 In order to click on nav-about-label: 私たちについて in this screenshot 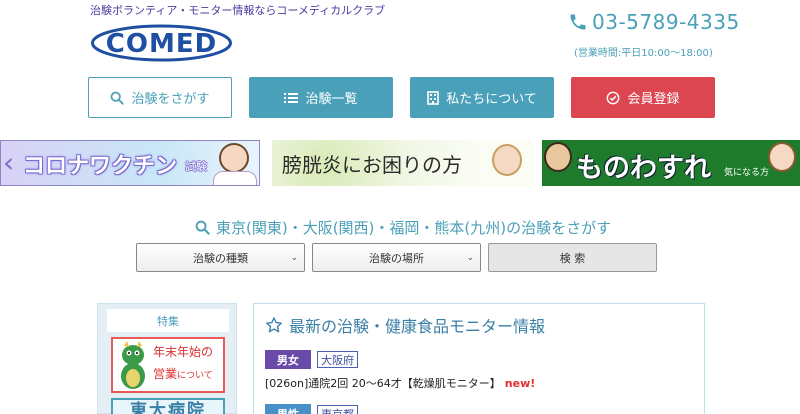, I will do `click(491, 99)`.